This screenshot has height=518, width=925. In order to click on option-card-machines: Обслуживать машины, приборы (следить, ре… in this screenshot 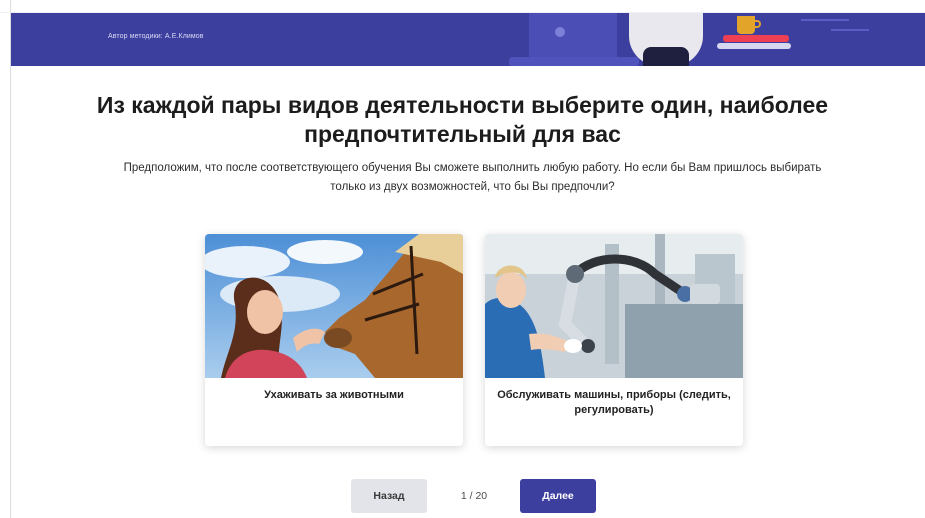, I will do `click(614, 340)`.